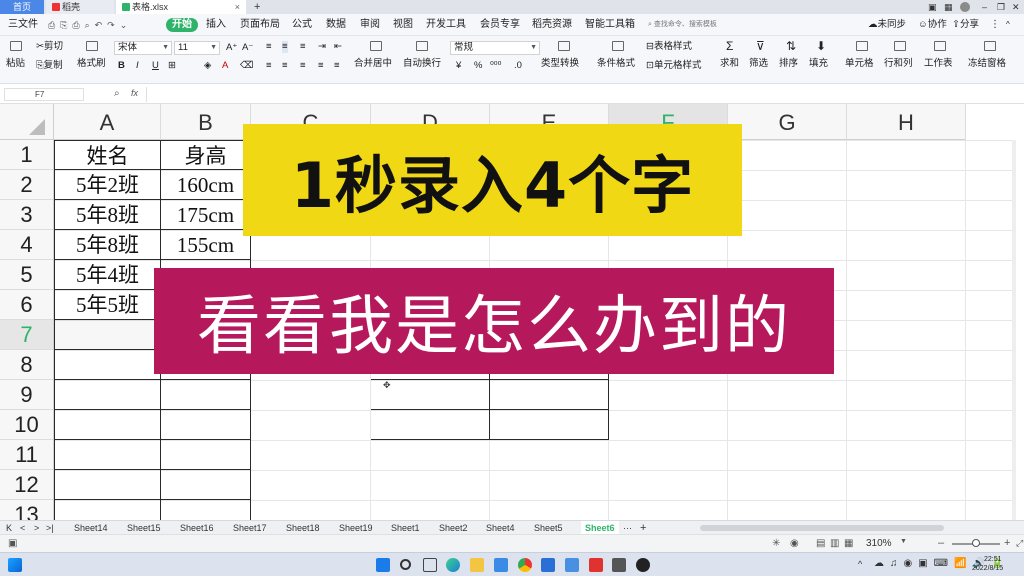 The image size is (1024, 576). I want to click on thousands-icon: ⁰⁰⁰, so click(495, 66).